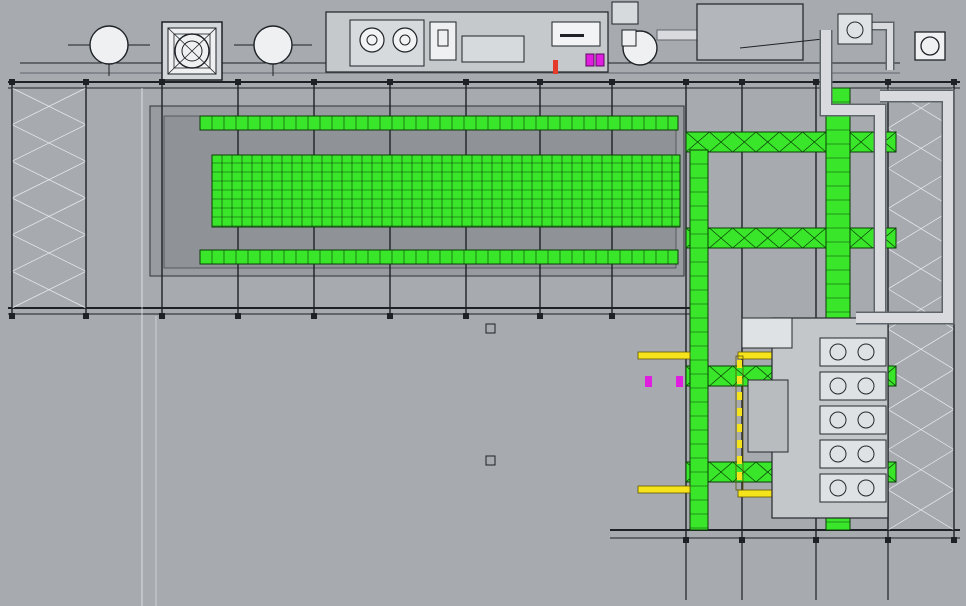 The width and height of the screenshot is (966, 606). I want to click on fan-icon, so click(192, 51).